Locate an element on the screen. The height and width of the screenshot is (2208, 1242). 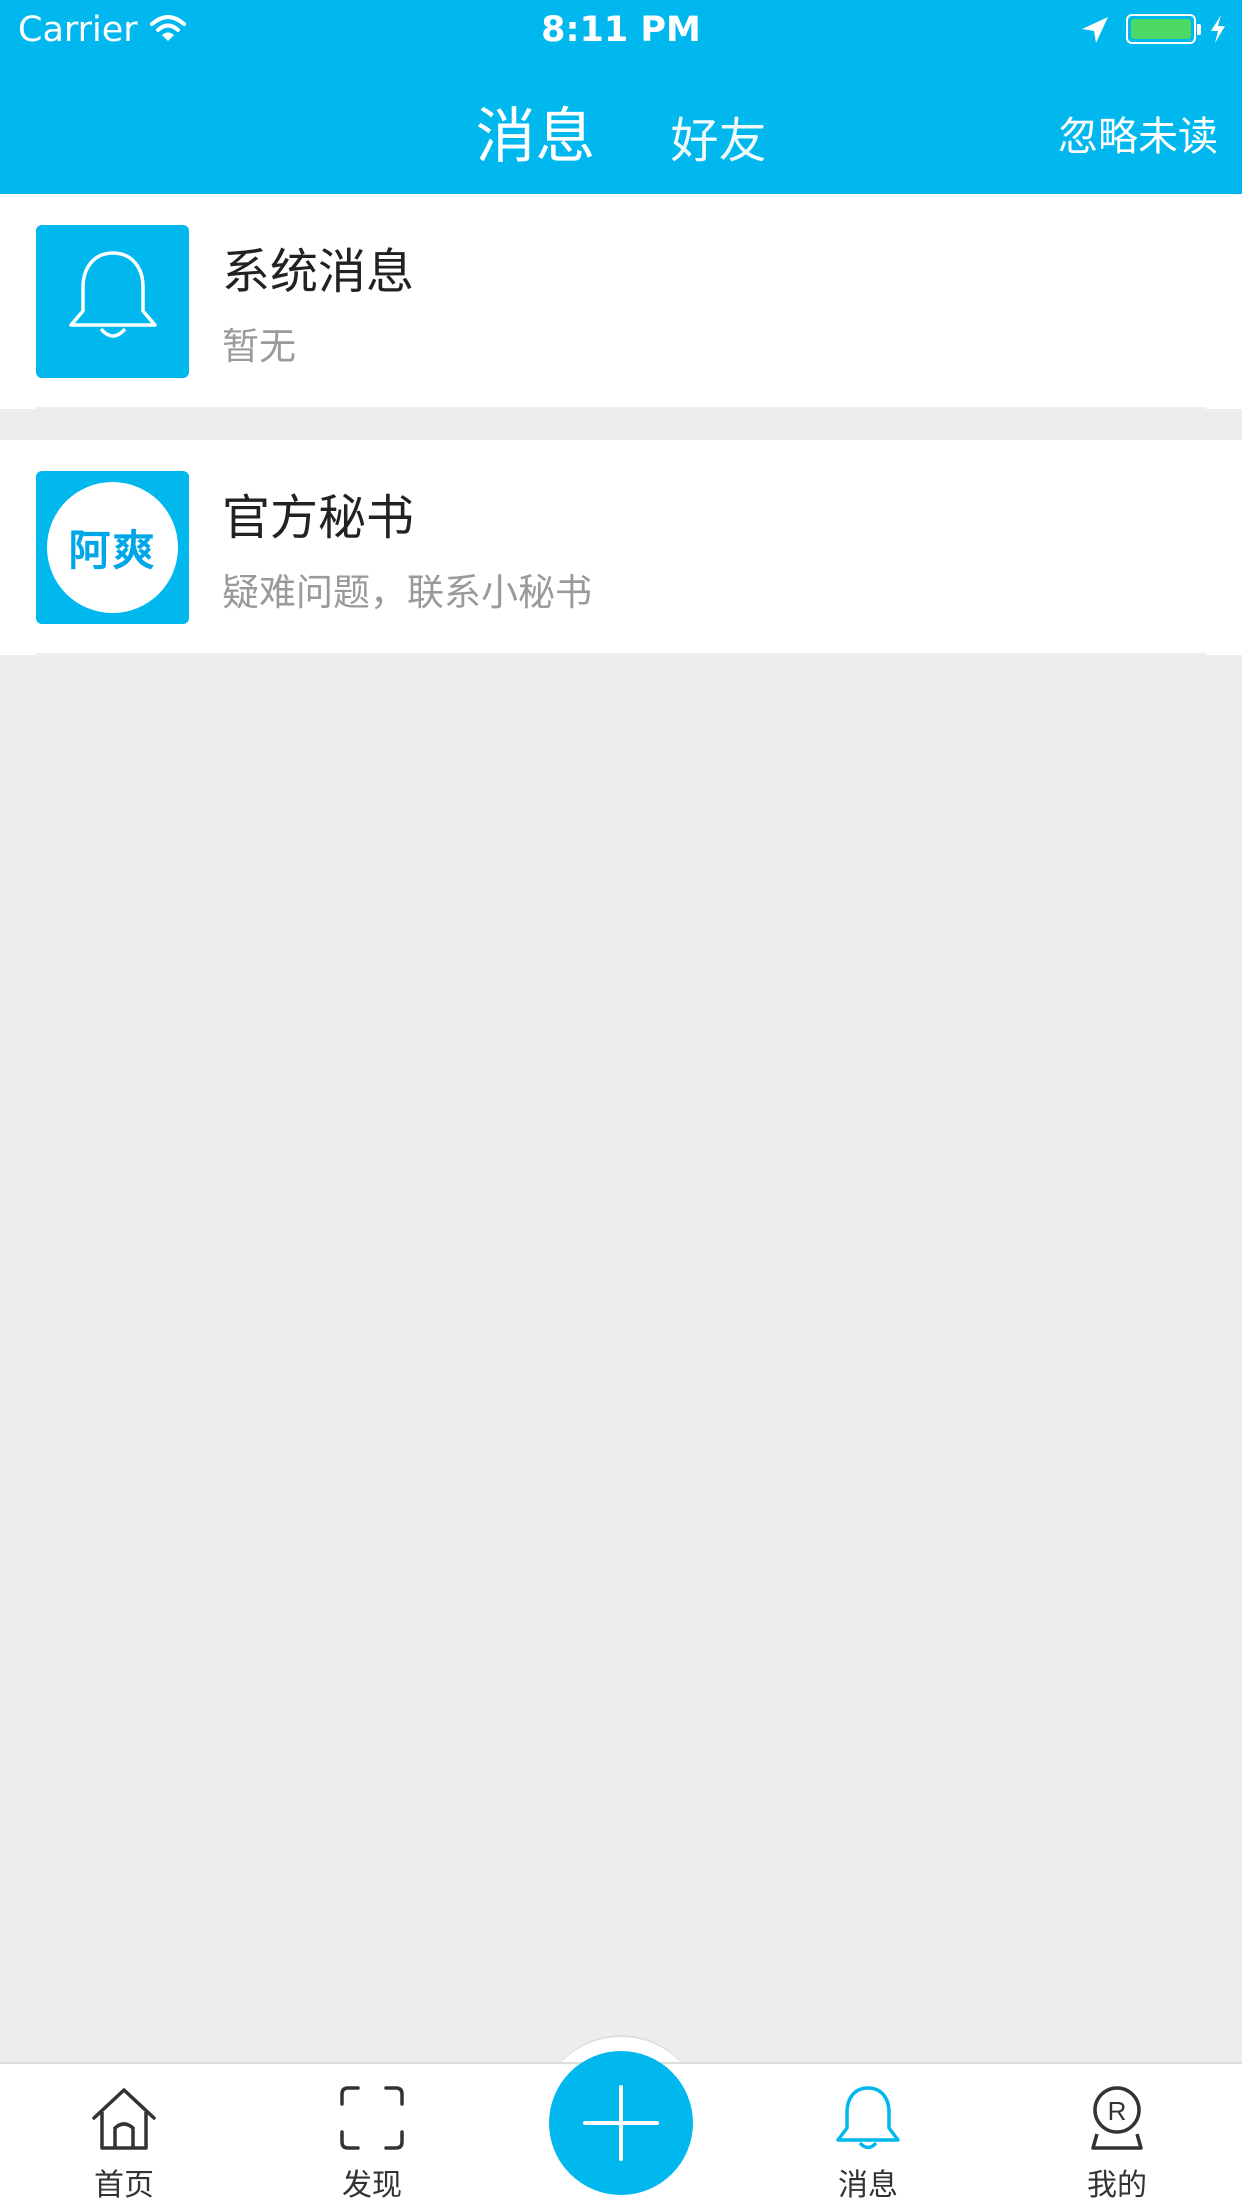
tab-mine: R 我的 is located at coordinates (1117, 2143).